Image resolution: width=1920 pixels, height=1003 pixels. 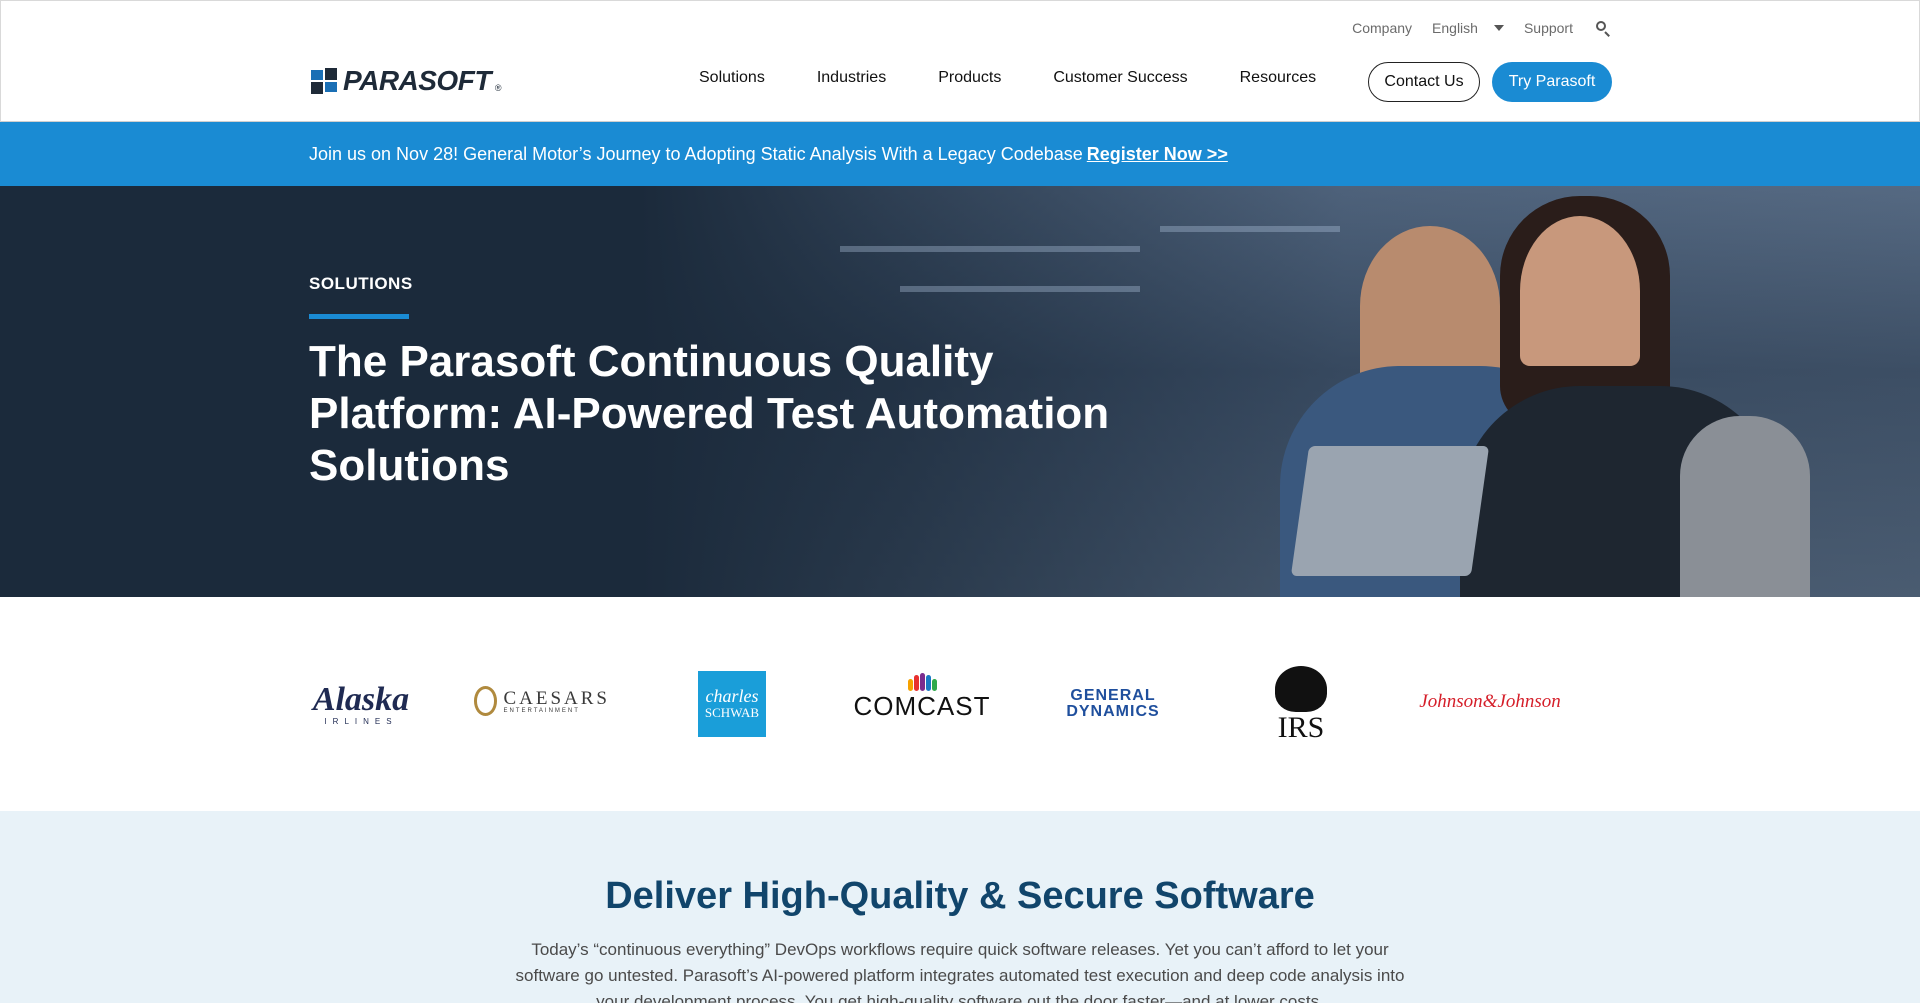 What do you see at coordinates (1424, 82) in the screenshot?
I see `contact-us-button: Contact Us` at bounding box center [1424, 82].